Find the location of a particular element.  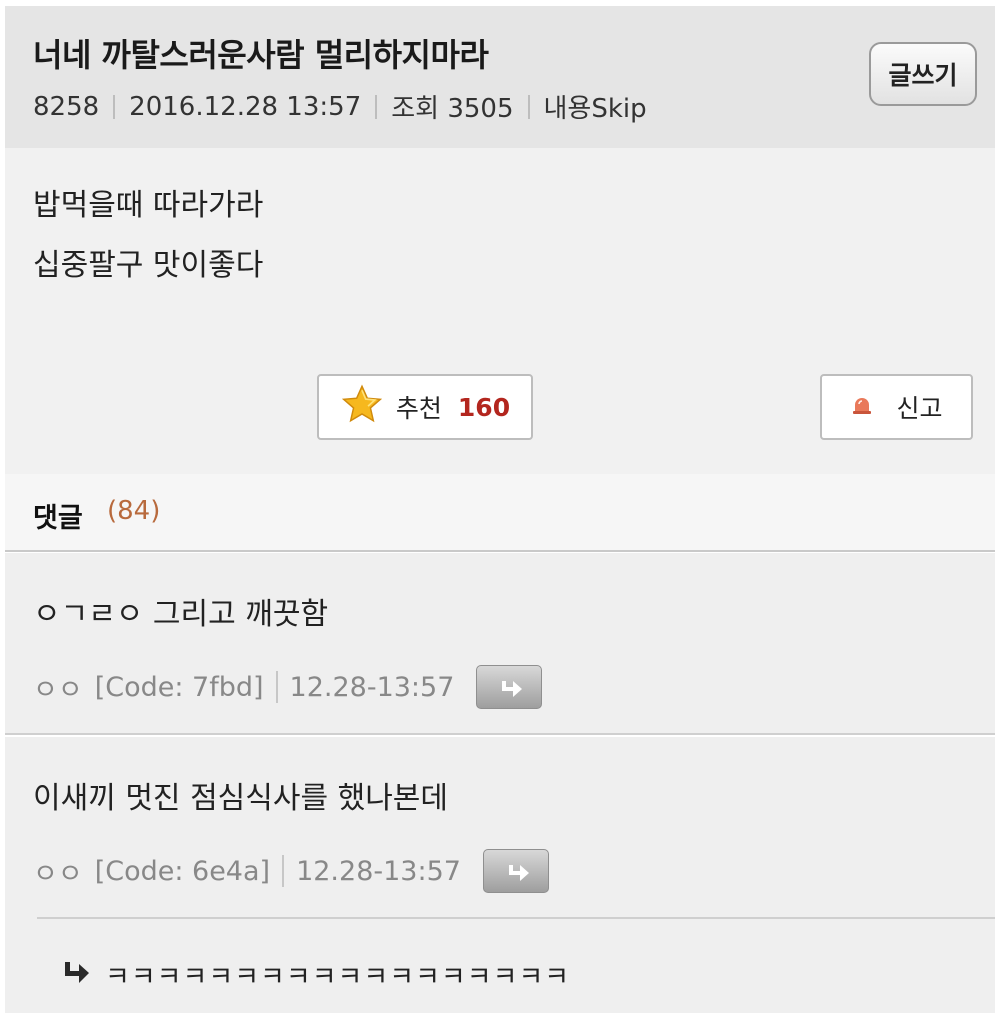

post-number: 8258 is located at coordinates (66, 106).